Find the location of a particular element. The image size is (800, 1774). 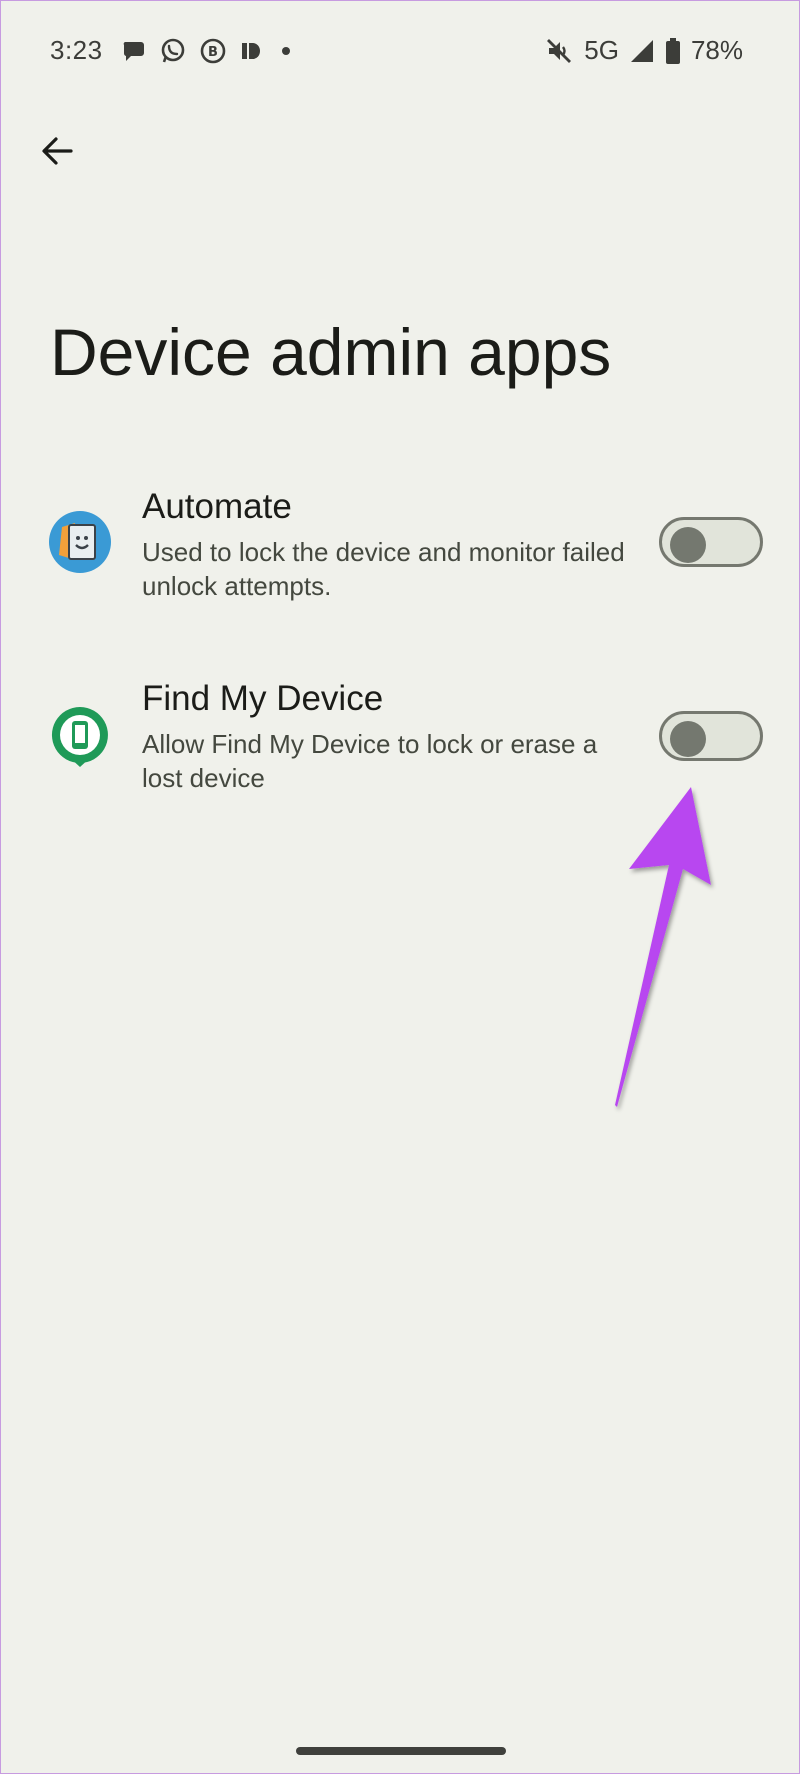

svg-text: B is located at coordinates (213, 52).